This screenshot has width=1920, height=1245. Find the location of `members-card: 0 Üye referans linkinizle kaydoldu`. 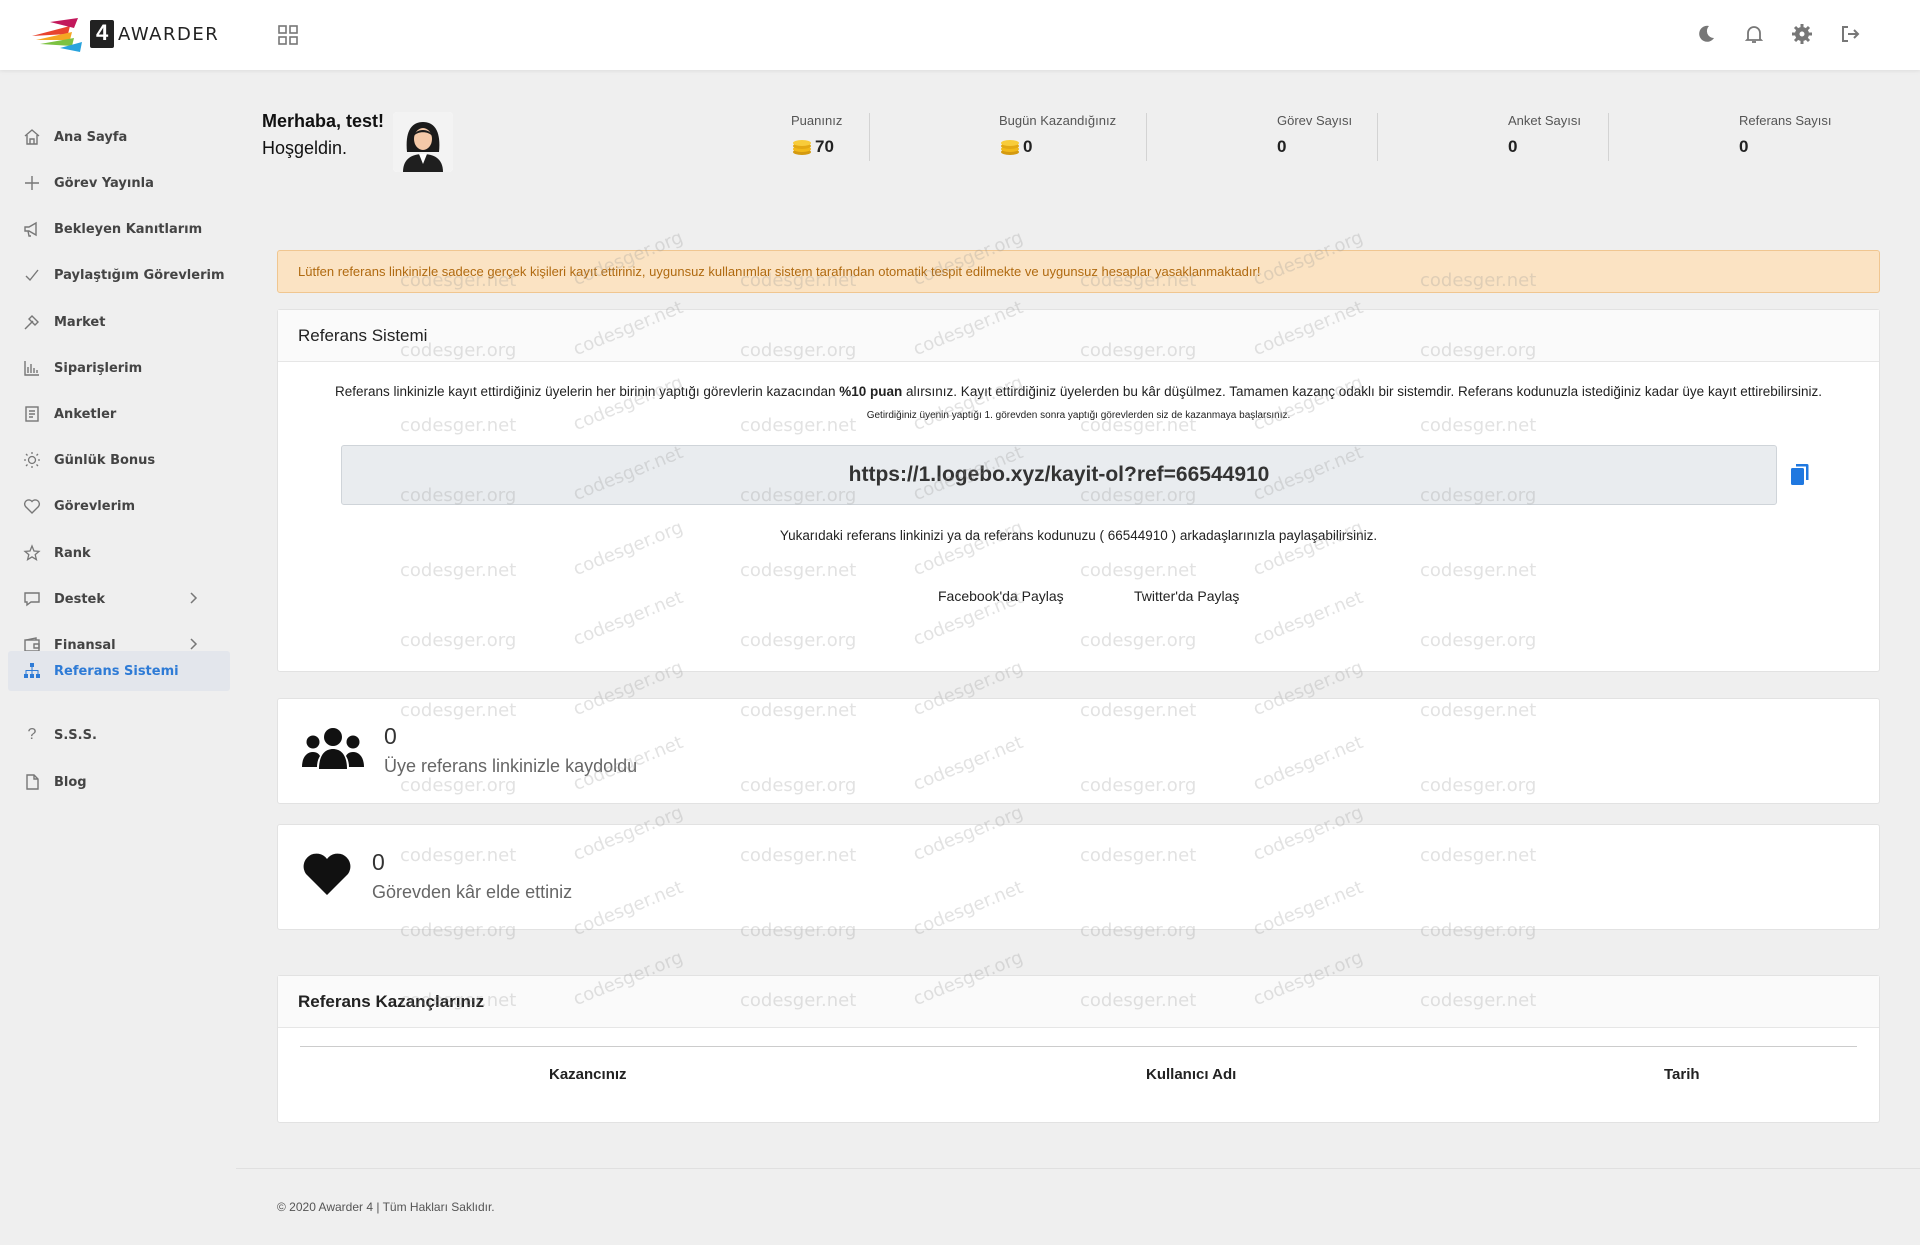

members-card: 0 Üye referans linkinizle kaydoldu is located at coordinates (1078, 751).